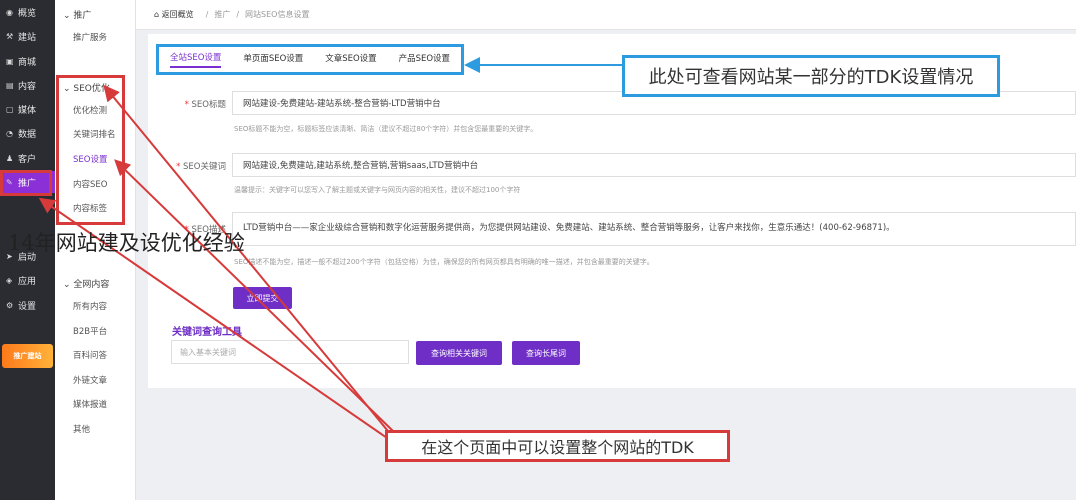 The image size is (1076, 500). What do you see at coordinates (26, 183) in the screenshot?
I see `highlight-box-promote` at bounding box center [26, 183].